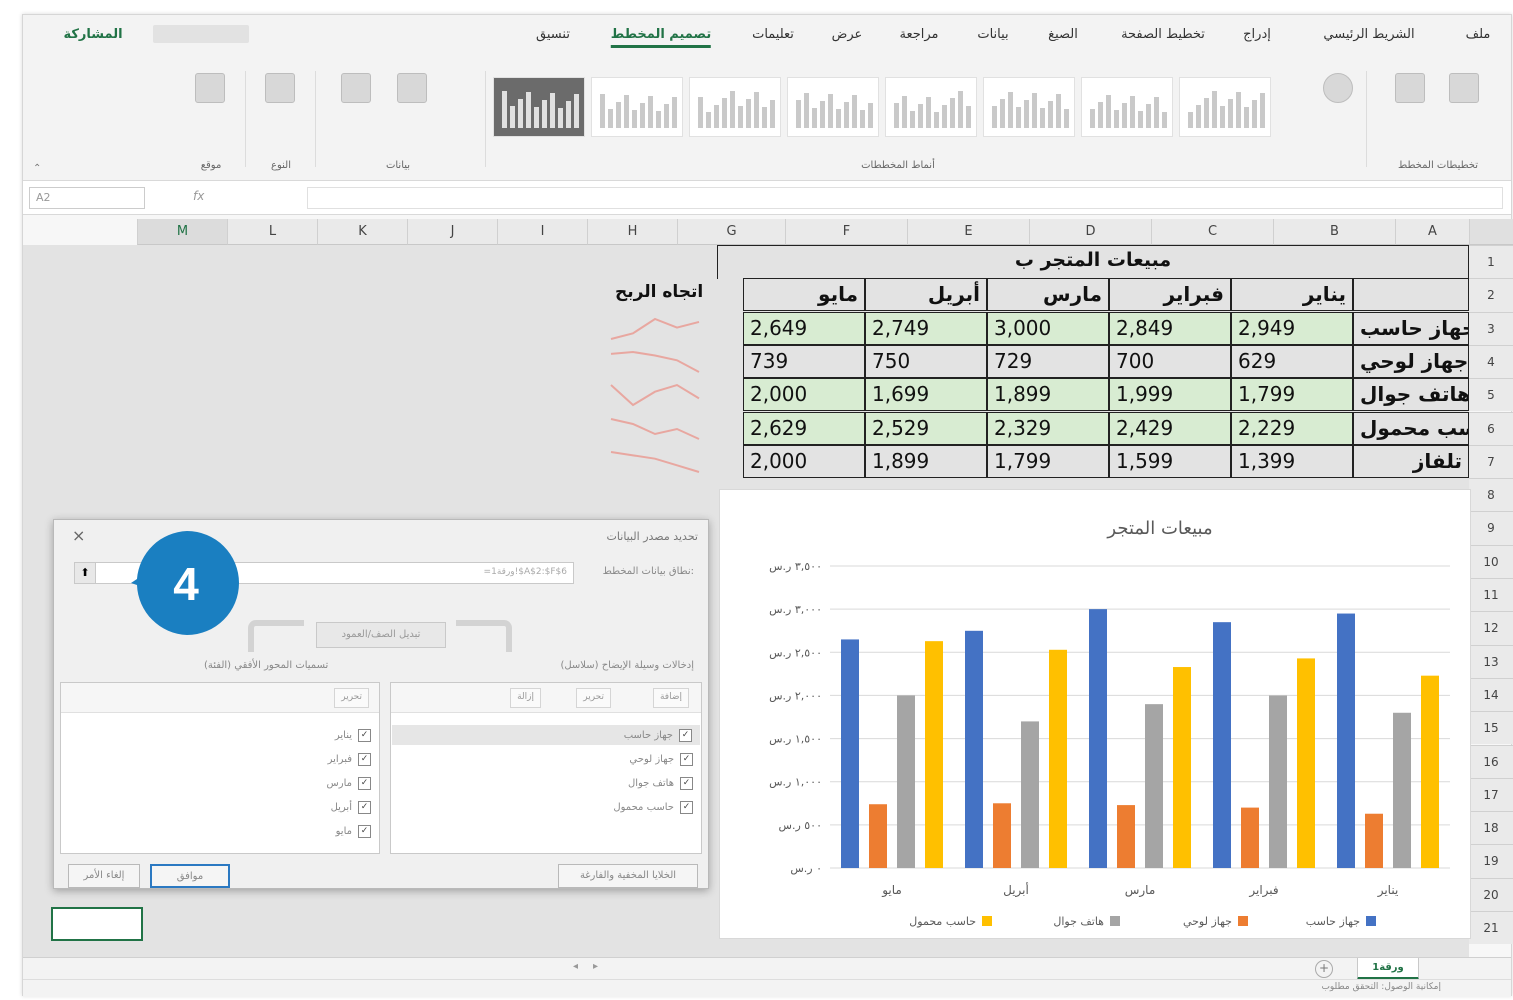 The width and height of the screenshot is (1513, 1000). I want to click on change-chart-type-button, so click(280, 104).